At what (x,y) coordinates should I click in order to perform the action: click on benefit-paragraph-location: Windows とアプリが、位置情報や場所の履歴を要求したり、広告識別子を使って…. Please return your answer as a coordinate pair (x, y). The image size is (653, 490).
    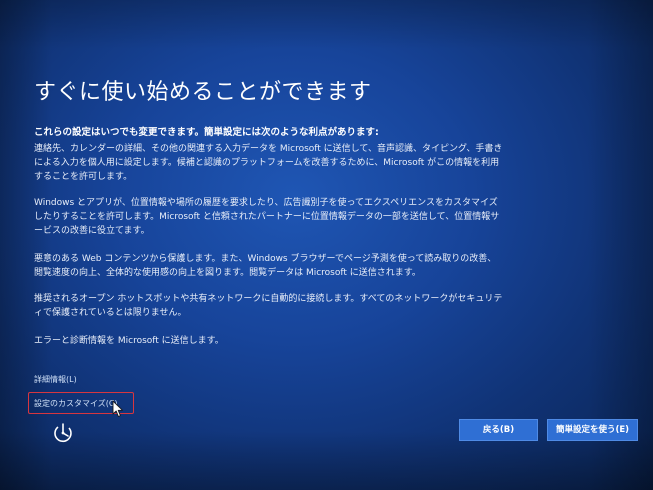
    Looking at the image, I should click on (267, 217).